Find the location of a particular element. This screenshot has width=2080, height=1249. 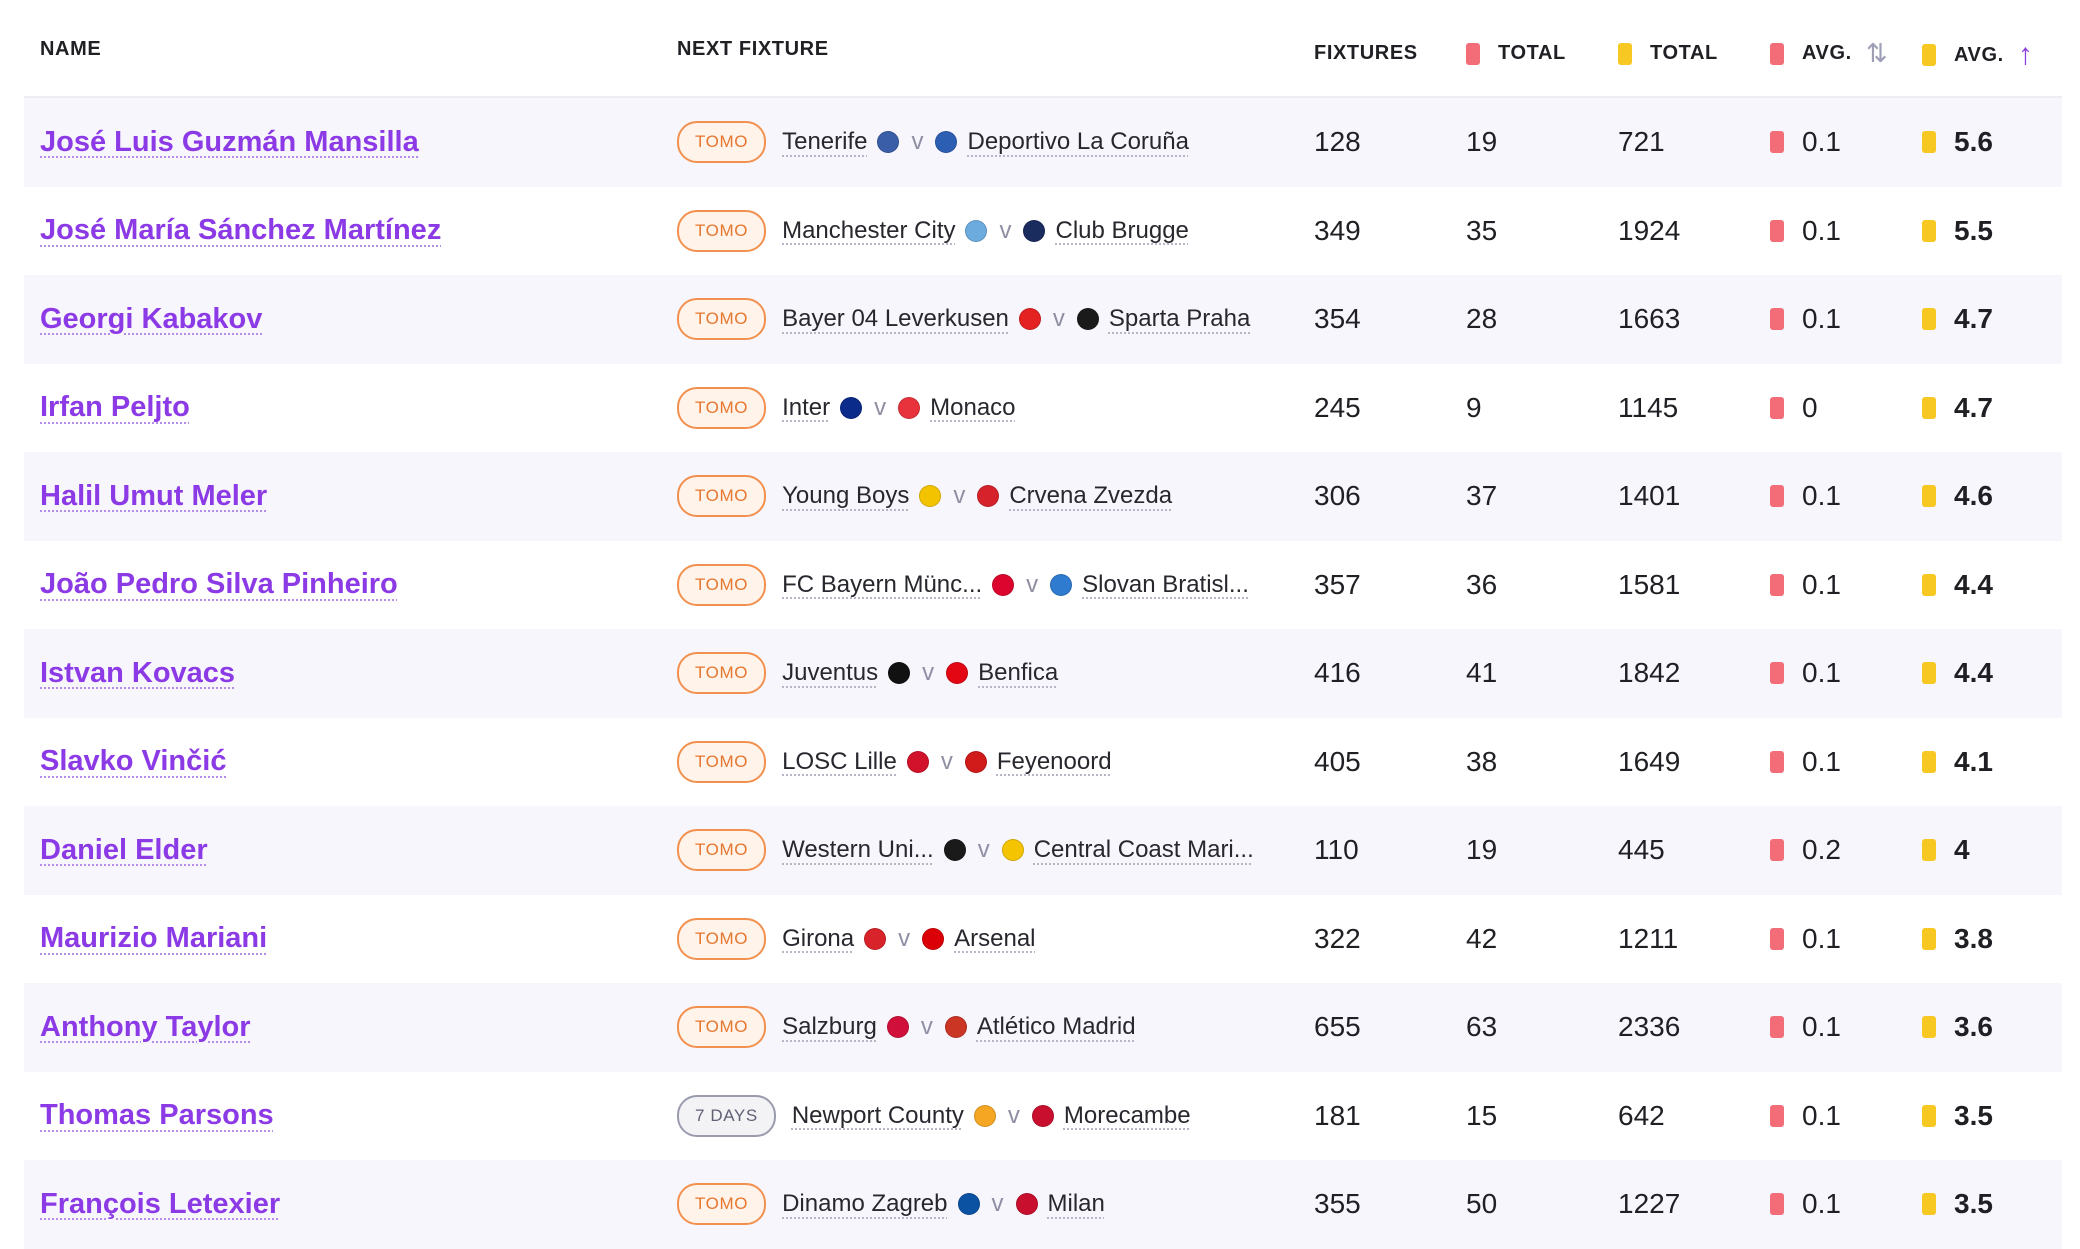

home-team-link: Dinamo Zagreb is located at coordinates (864, 1204).